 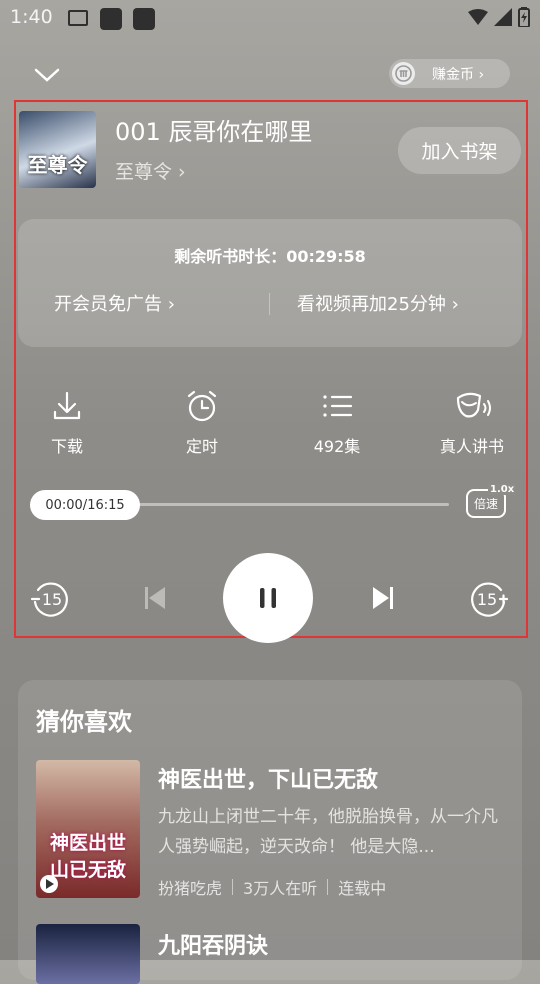 I want to click on book-title: 九阳吞阴诀, so click(x=213, y=944).